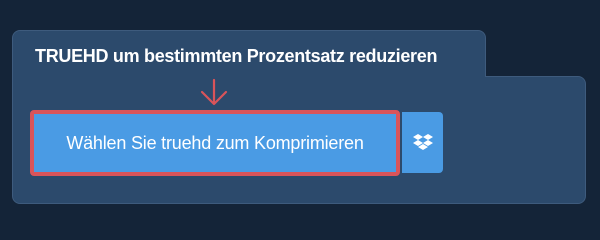  What do you see at coordinates (249, 78) in the screenshot?
I see `tab-joint` at bounding box center [249, 78].